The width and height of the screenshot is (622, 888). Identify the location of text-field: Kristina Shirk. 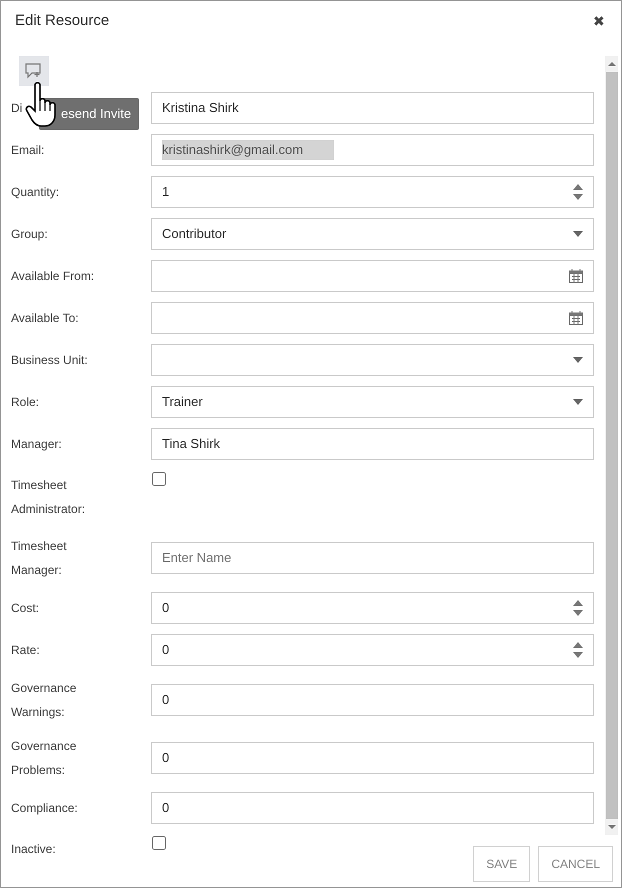
(372, 108).